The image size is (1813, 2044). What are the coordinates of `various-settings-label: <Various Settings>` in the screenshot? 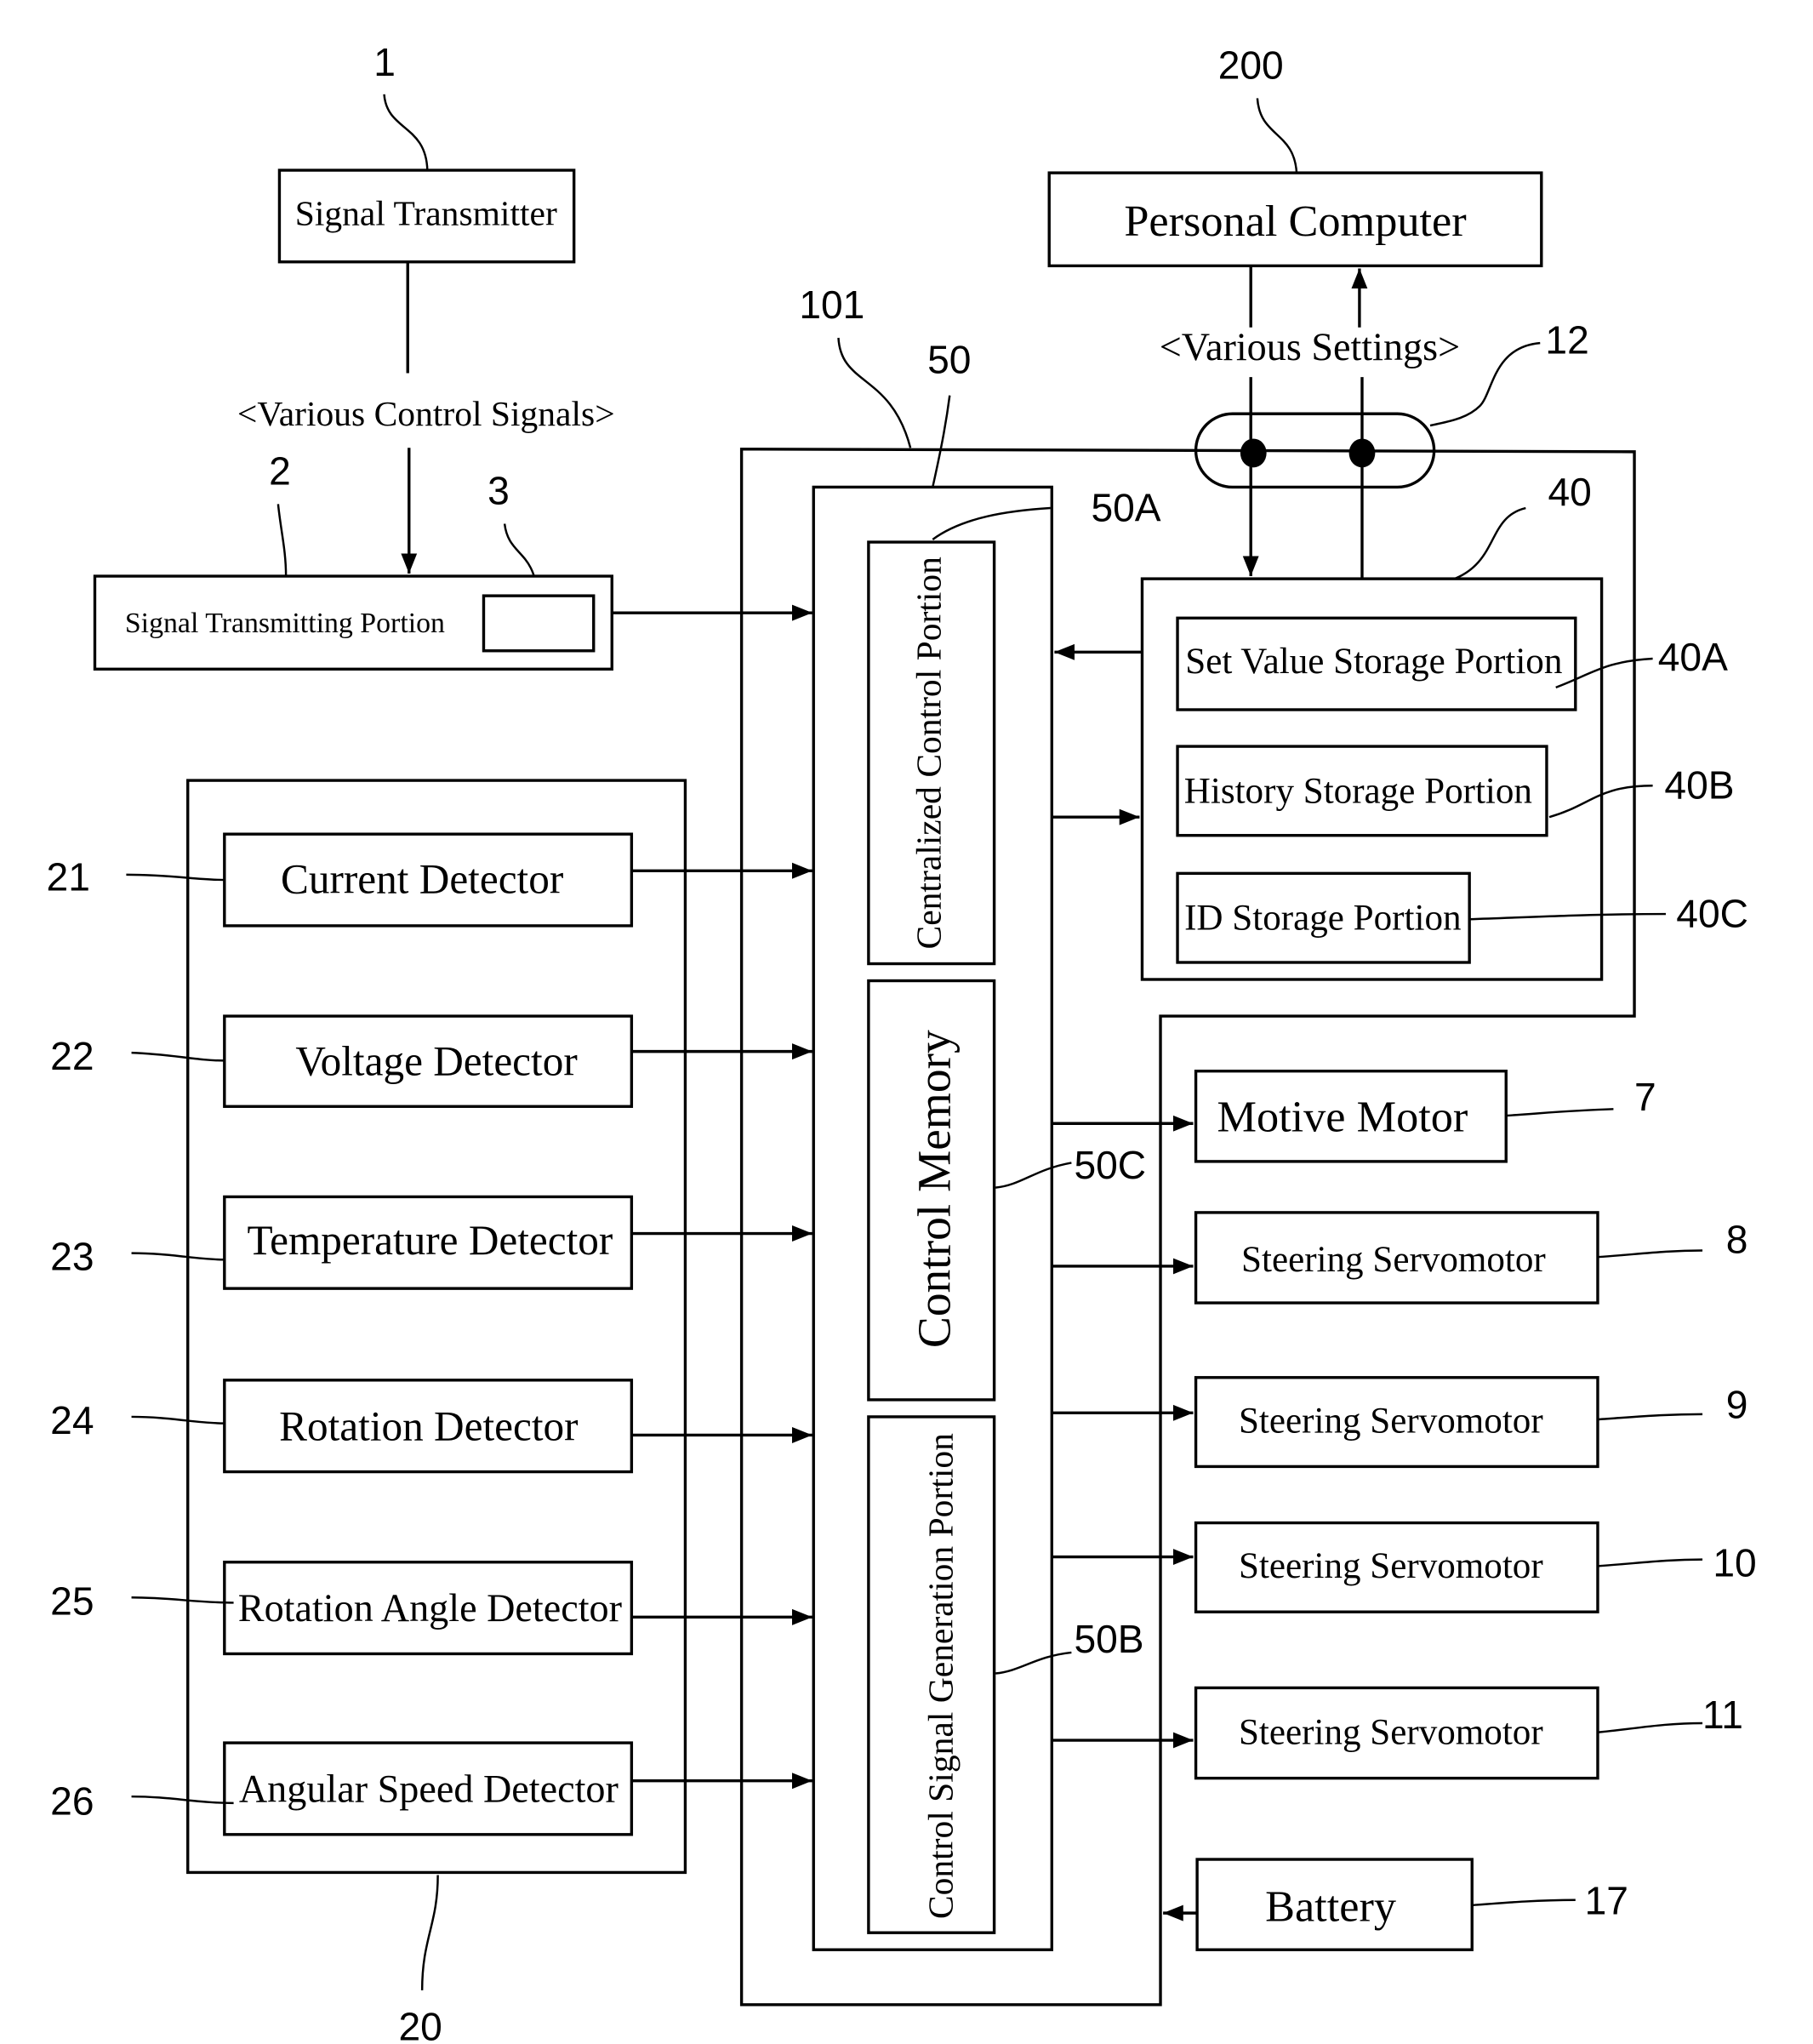 It's located at (1310, 346).